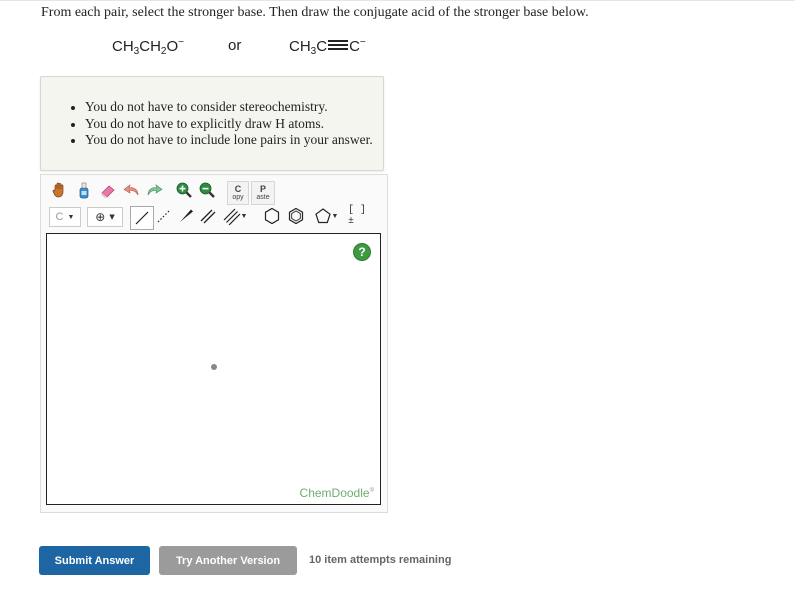 Image resolution: width=795 pixels, height=614 pixels. Describe the element at coordinates (108, 190) in the screenshot. I see `eraser-icon` at that location.